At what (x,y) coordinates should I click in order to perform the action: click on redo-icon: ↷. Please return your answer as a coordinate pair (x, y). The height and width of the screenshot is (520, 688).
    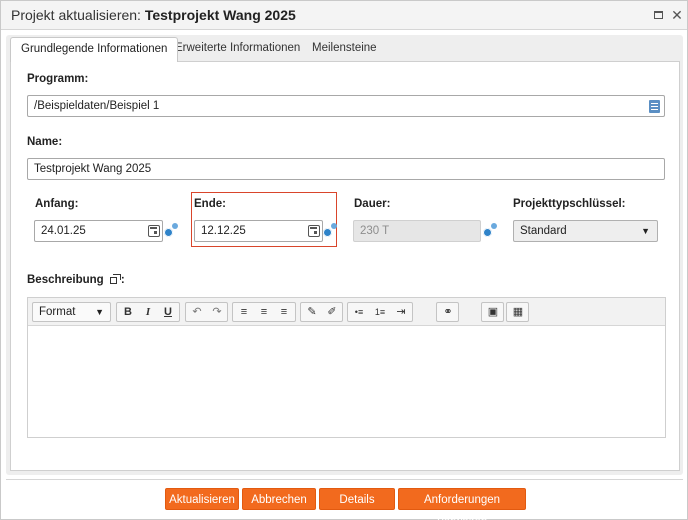
    Looking at the image, I should click on (217, 312).